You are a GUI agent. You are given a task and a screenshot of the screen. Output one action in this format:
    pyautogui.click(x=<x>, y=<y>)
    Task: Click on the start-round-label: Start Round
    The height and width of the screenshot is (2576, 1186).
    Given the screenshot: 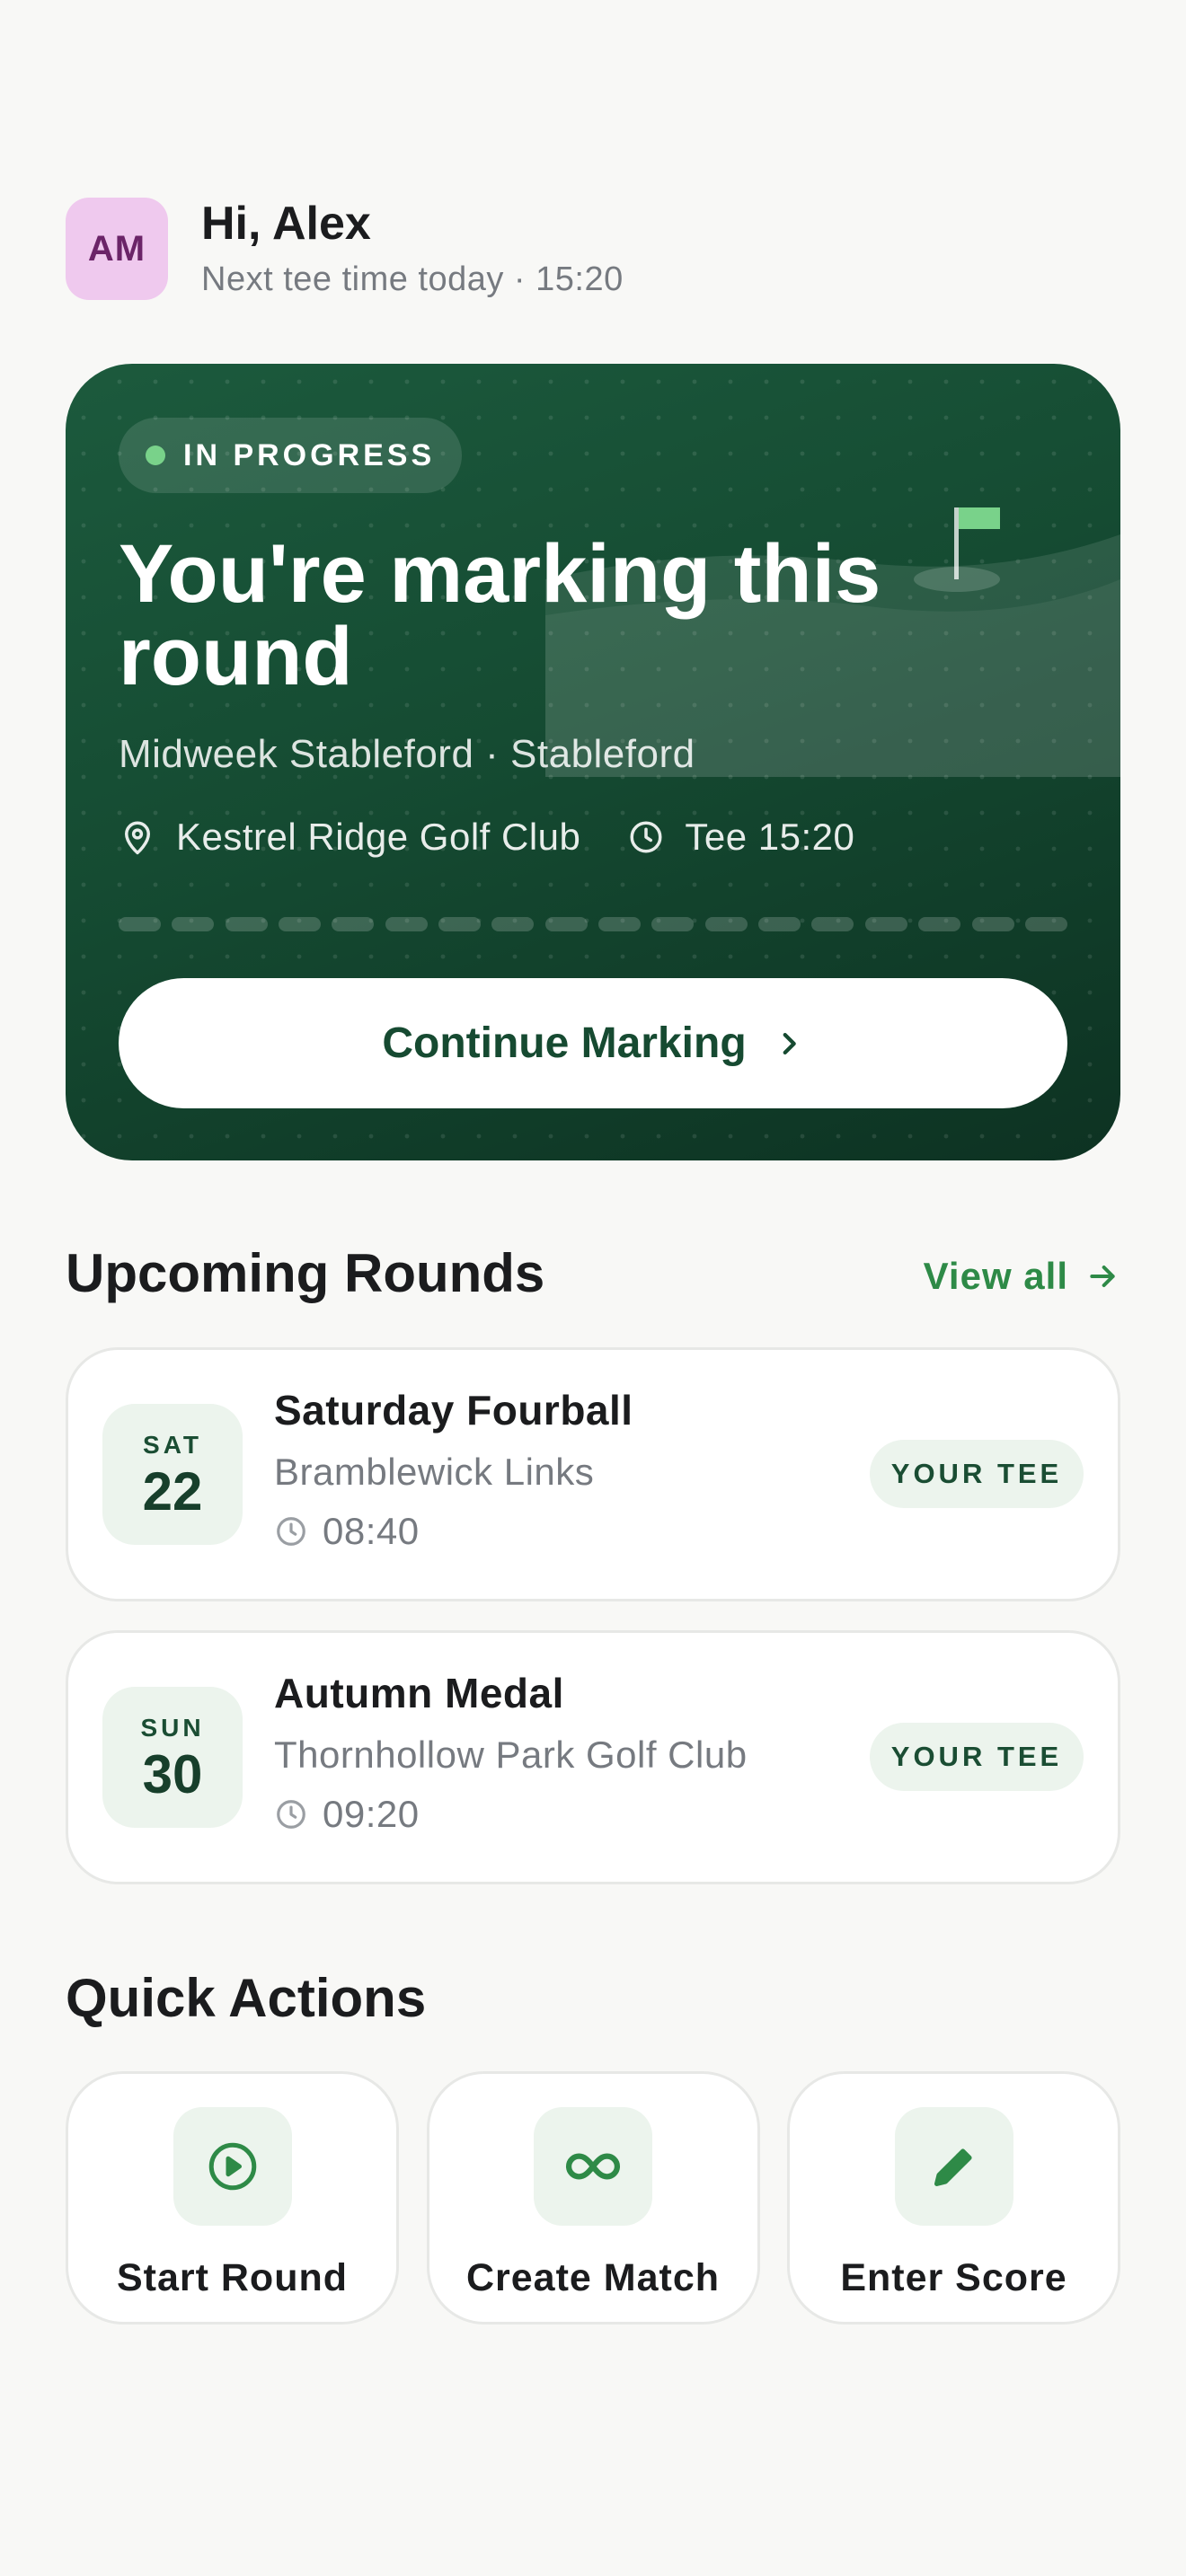 What is the action you would take?
    pyautogui.click(x=232, y=2277)
    